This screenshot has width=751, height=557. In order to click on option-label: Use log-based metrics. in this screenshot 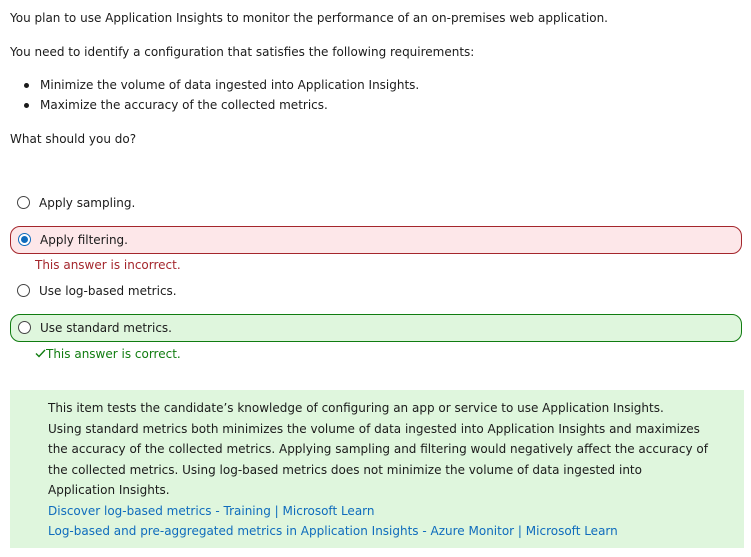, I will do `click(108, 291)`.